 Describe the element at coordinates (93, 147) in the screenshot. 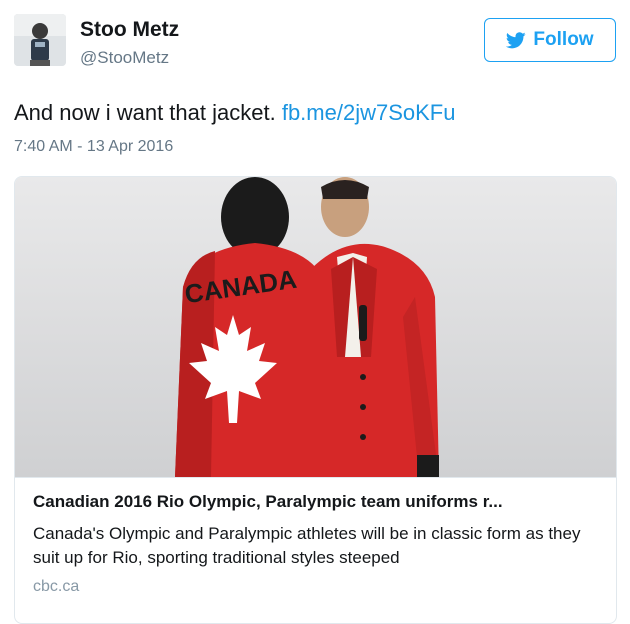

I see `tweet-timestamp: 7:40 AM - 13 Apr 2016` at that location.